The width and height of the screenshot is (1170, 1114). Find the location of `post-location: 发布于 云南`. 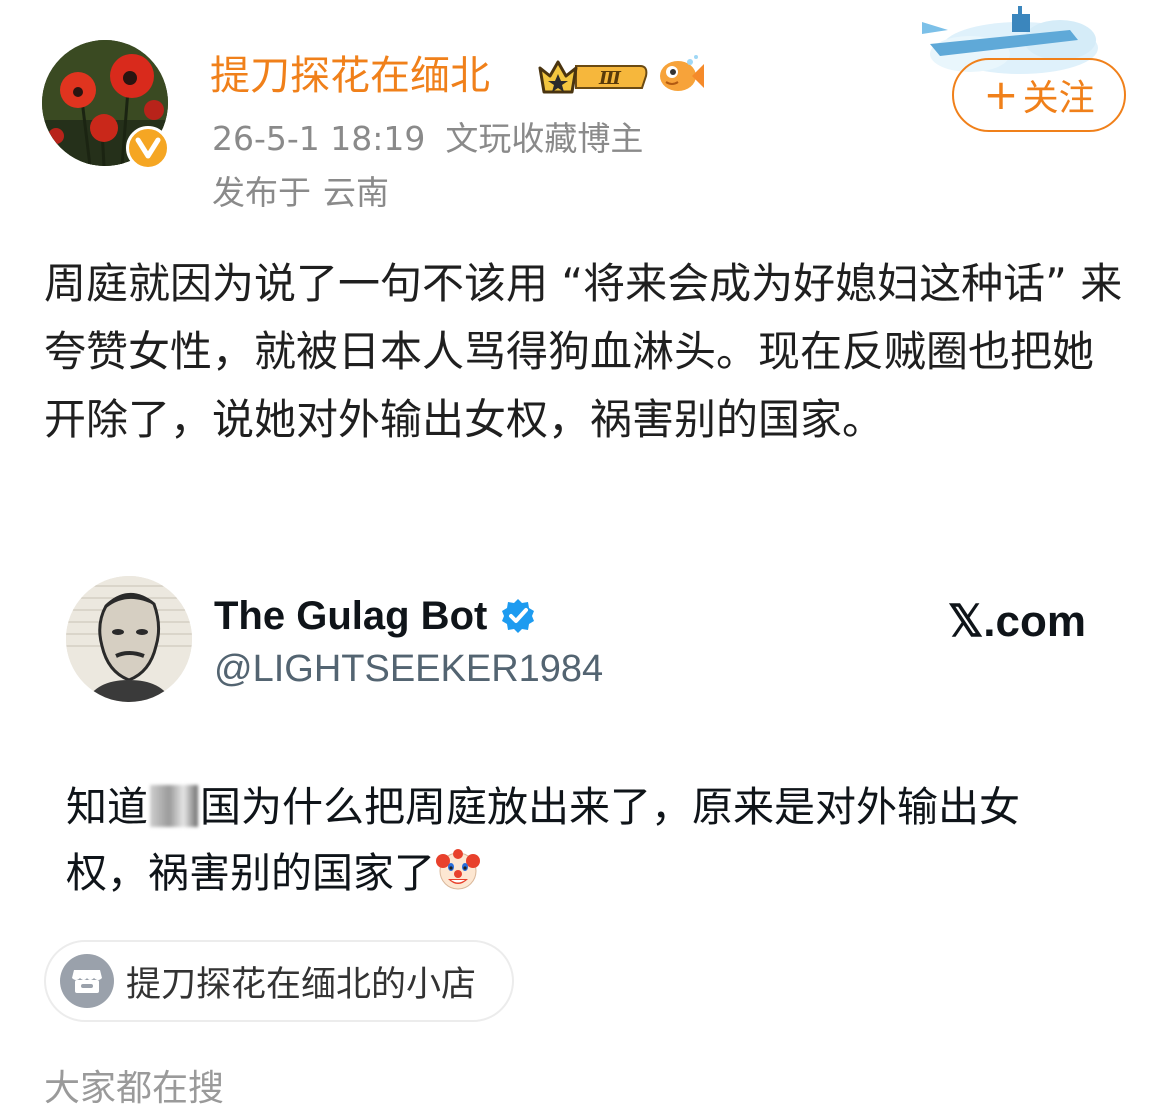

post-location: 发布于 云南 is located at coordinates (300, 193).